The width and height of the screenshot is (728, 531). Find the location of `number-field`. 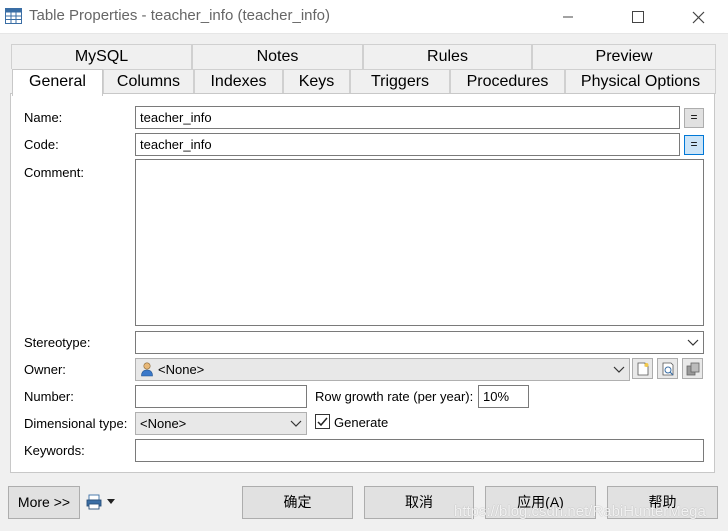

number-field is located at coordinates (221, 396).